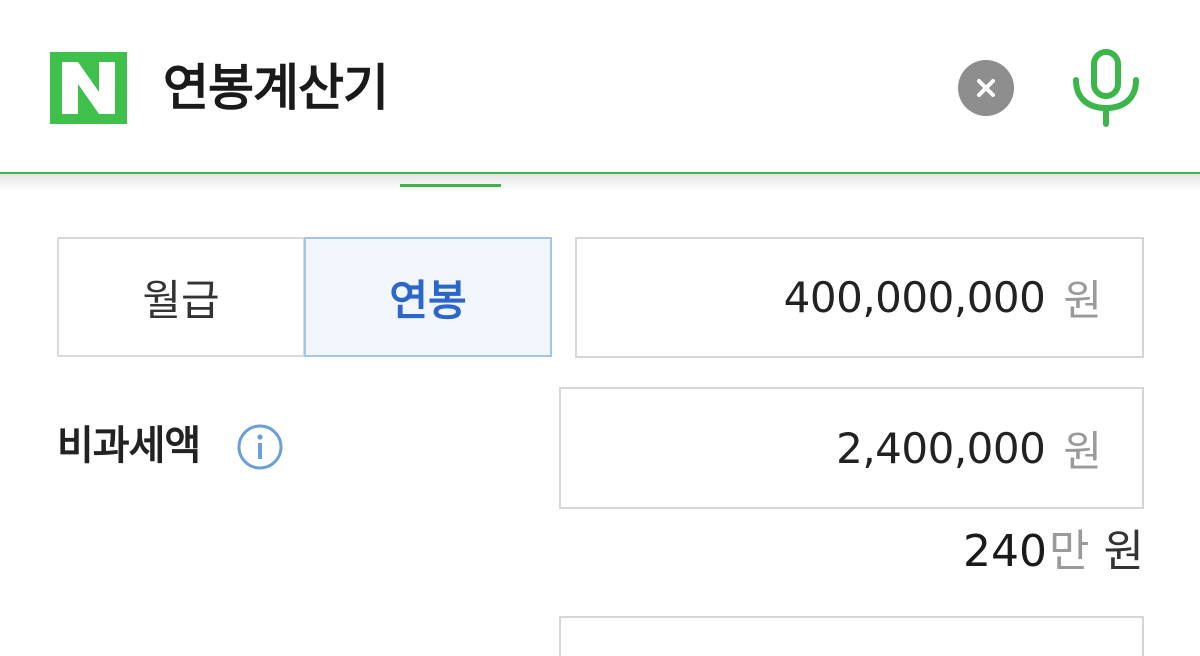 Image resolution: width=1200 pixels, height=656 pixels. Describe the element at coordinates (1123, 551) in the screenshot. I see `hint-won-unit: 원` at that location.